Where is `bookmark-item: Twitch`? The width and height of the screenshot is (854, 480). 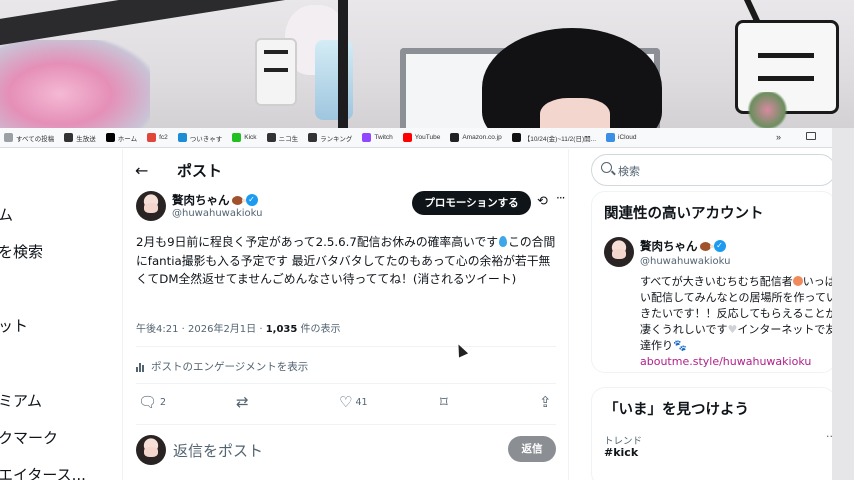 bookmark-item: Twitch is located at coordinates (377, 137).